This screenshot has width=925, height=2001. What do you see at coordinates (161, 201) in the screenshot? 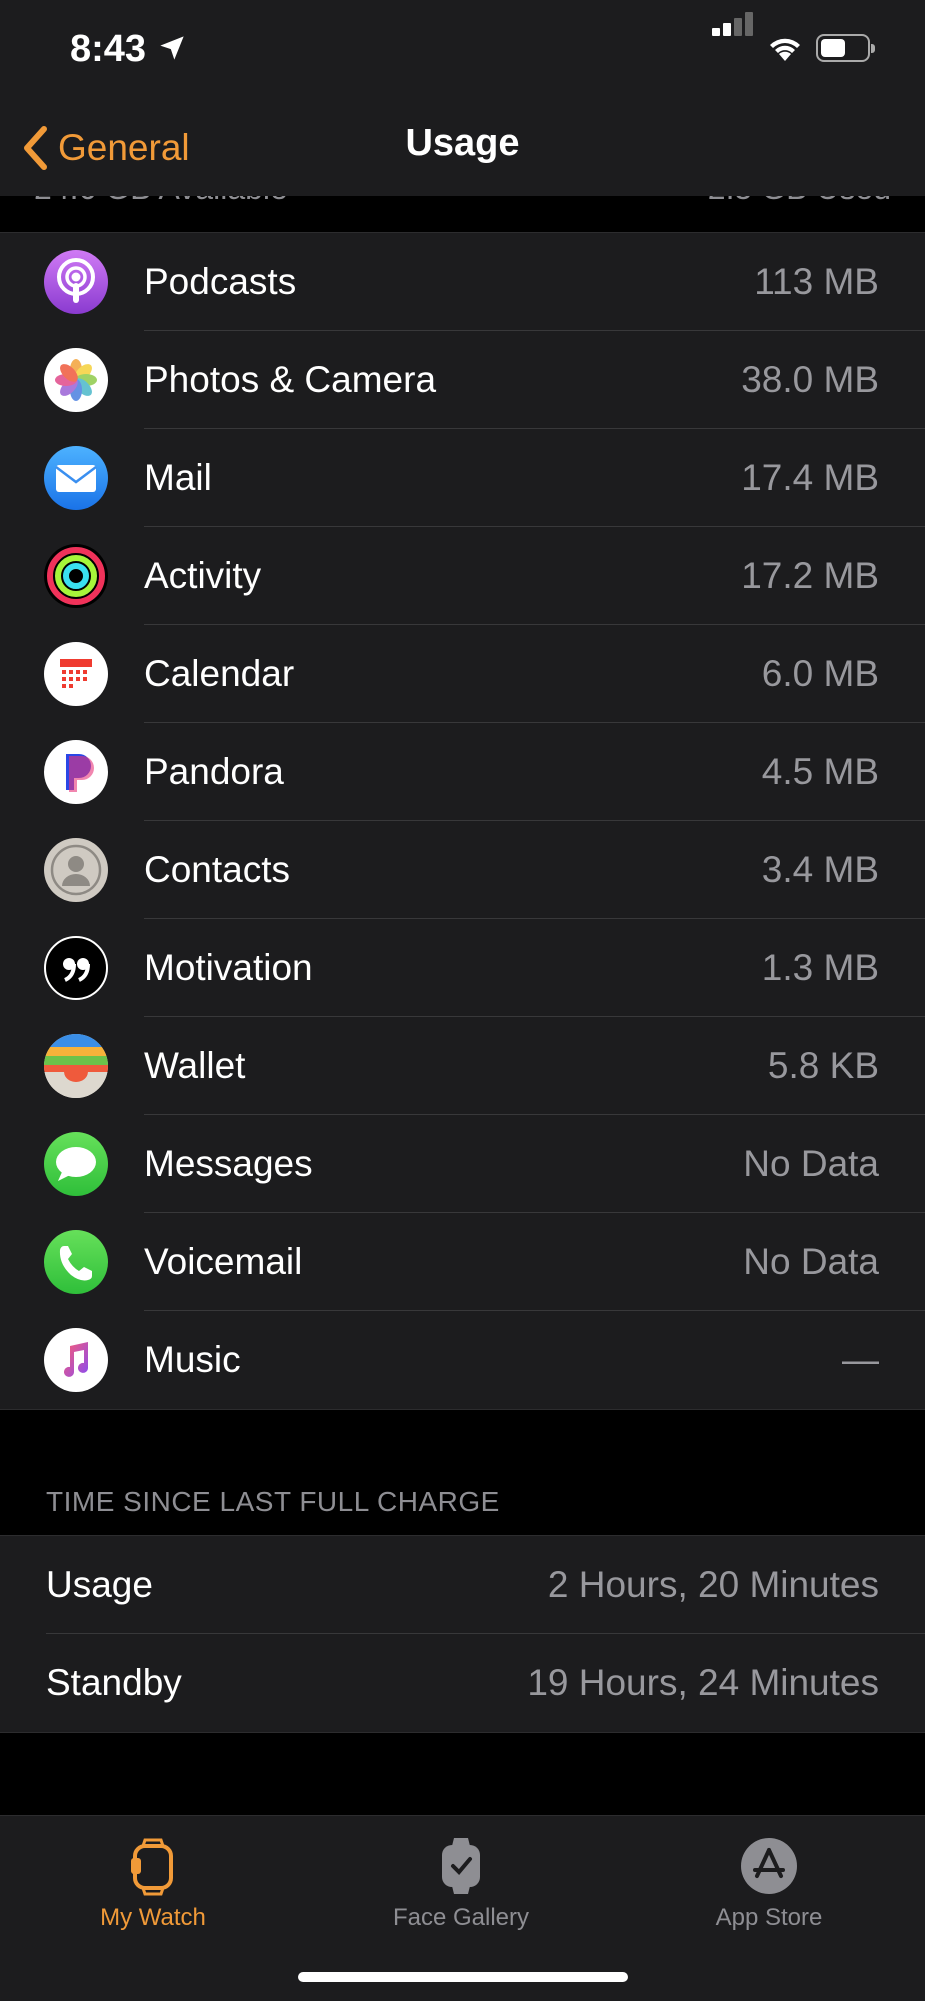
I see `storage-available: 24.6 GB Available` at bounding box center [161, 201].